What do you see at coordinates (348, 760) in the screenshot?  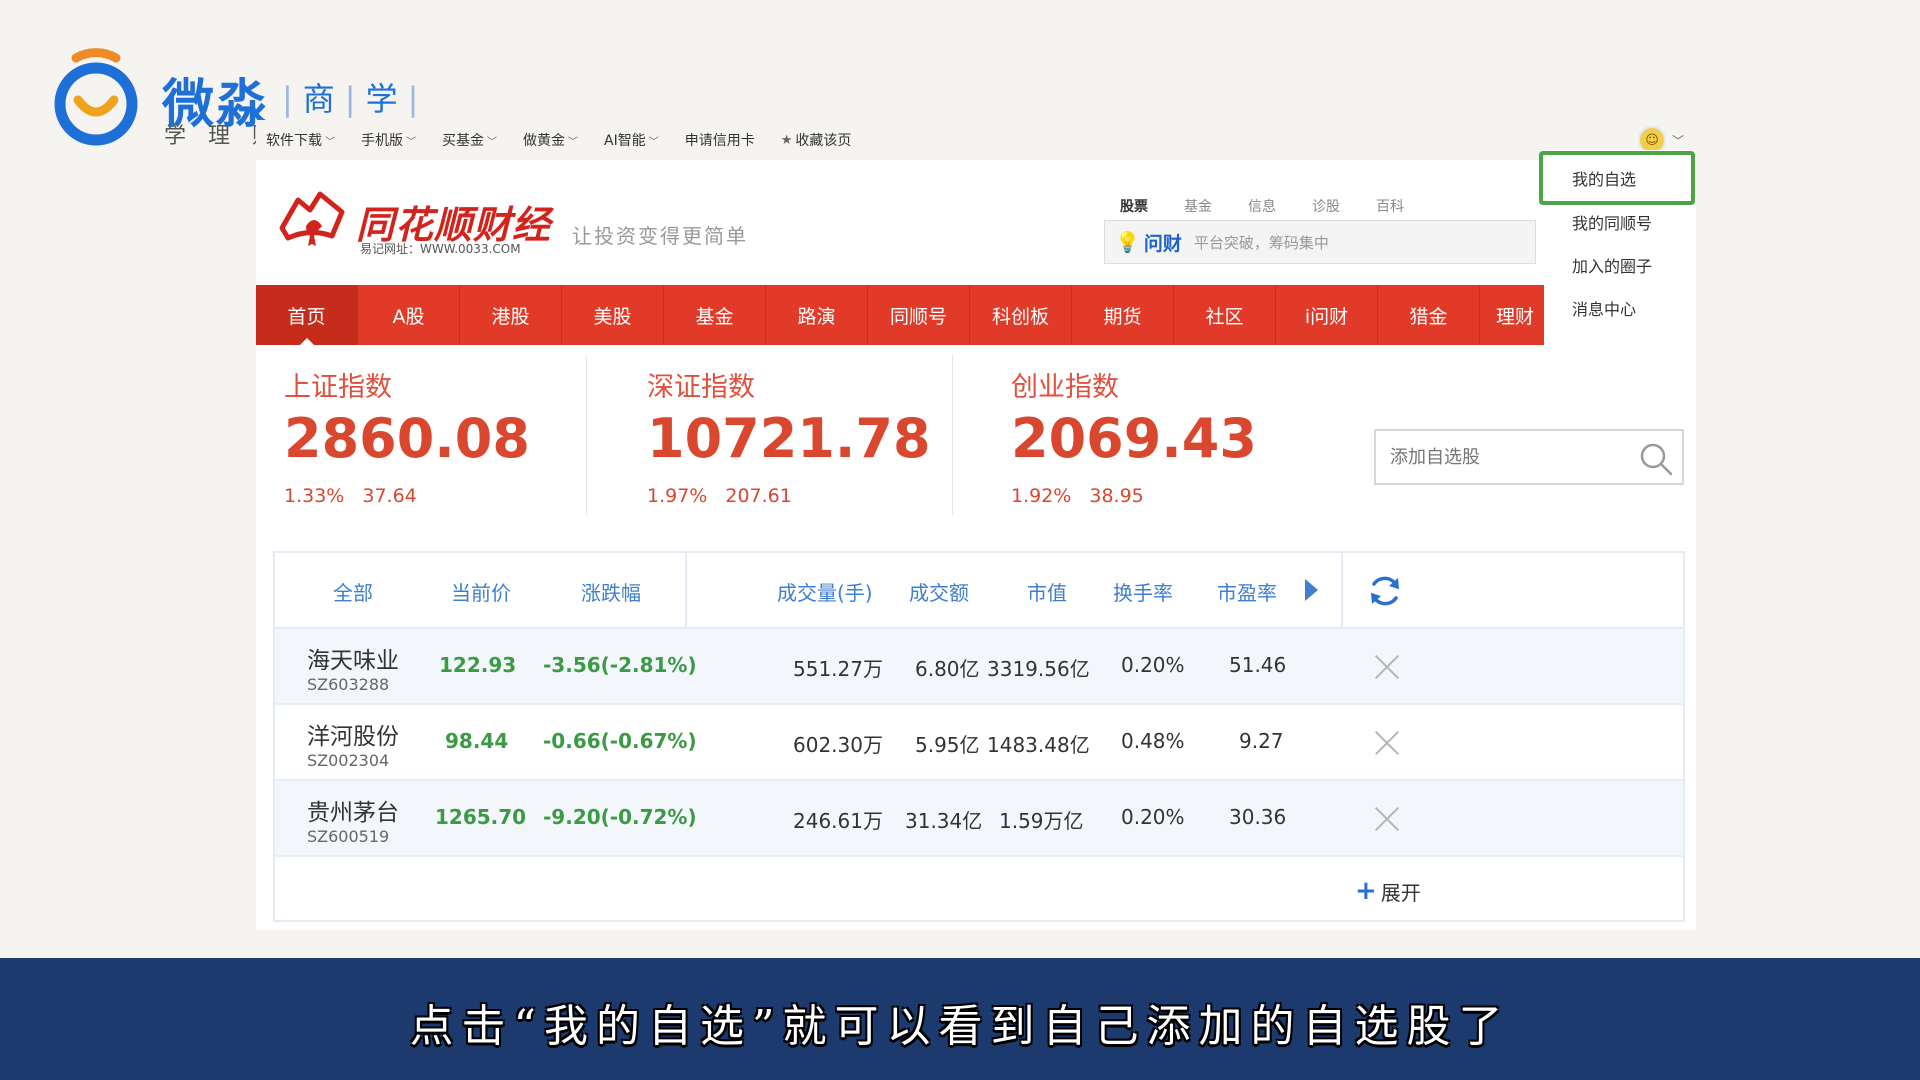 I see `stock-code: SZ002304` at bounding box center [348, 760].